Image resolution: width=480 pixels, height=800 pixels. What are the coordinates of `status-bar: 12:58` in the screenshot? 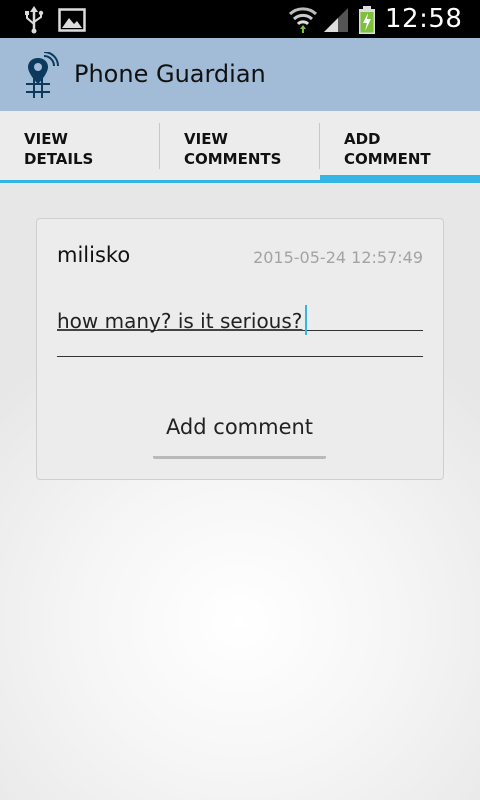 It's located at (240, 19).